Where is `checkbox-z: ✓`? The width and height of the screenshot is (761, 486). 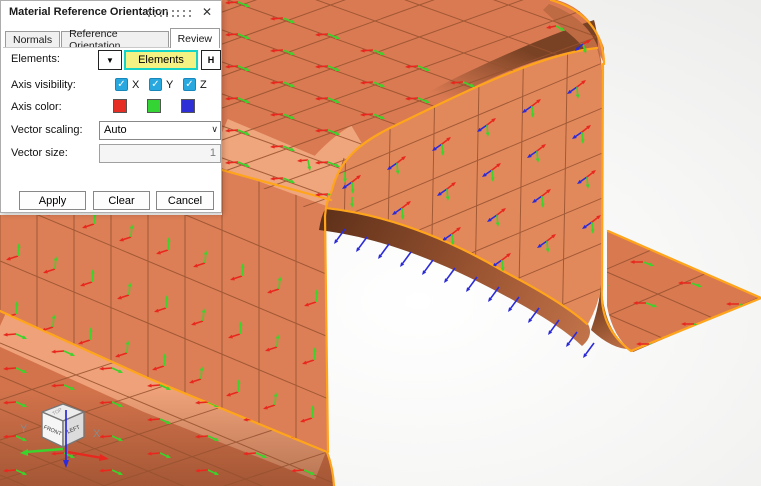
checkbox-z: ✓ is located at coordinates (189, 84).